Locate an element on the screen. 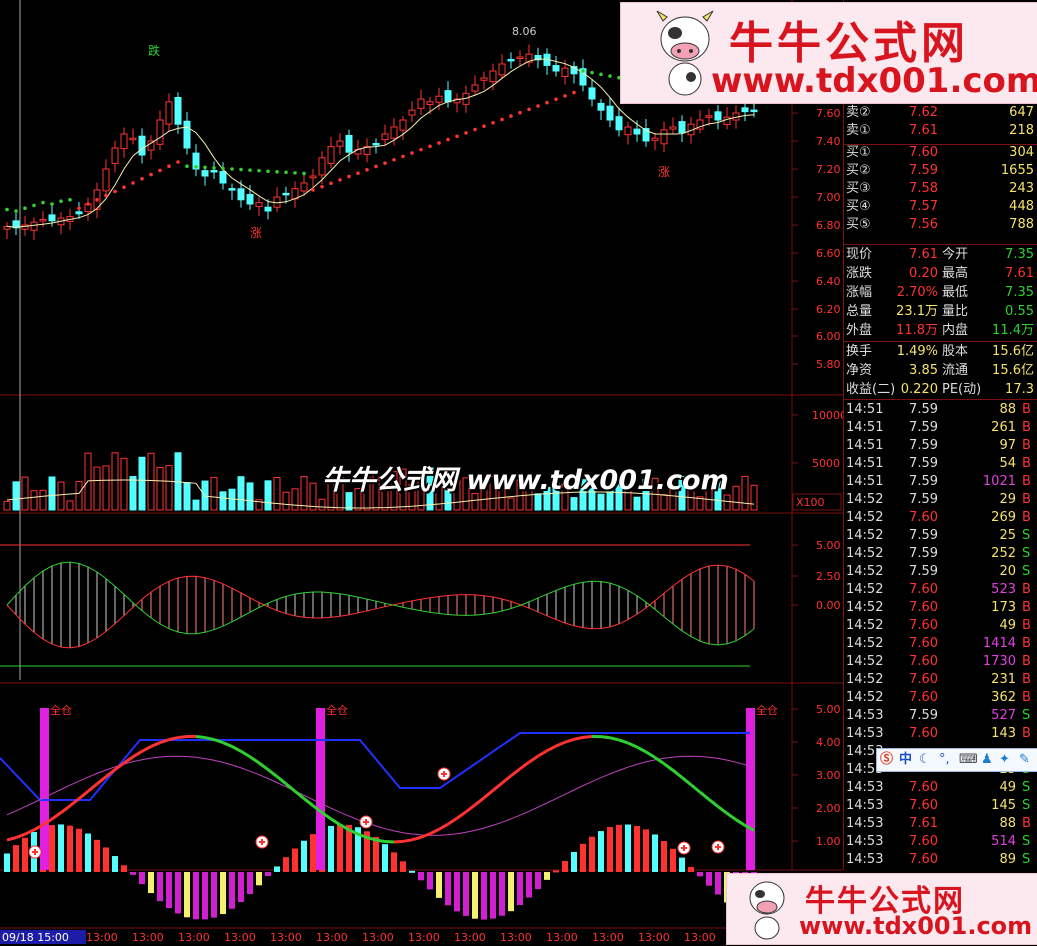 The image size is (1037, 946). stat-row: 涨幅 2.70% 最低 7.35 is located at coordinates (940, 293).